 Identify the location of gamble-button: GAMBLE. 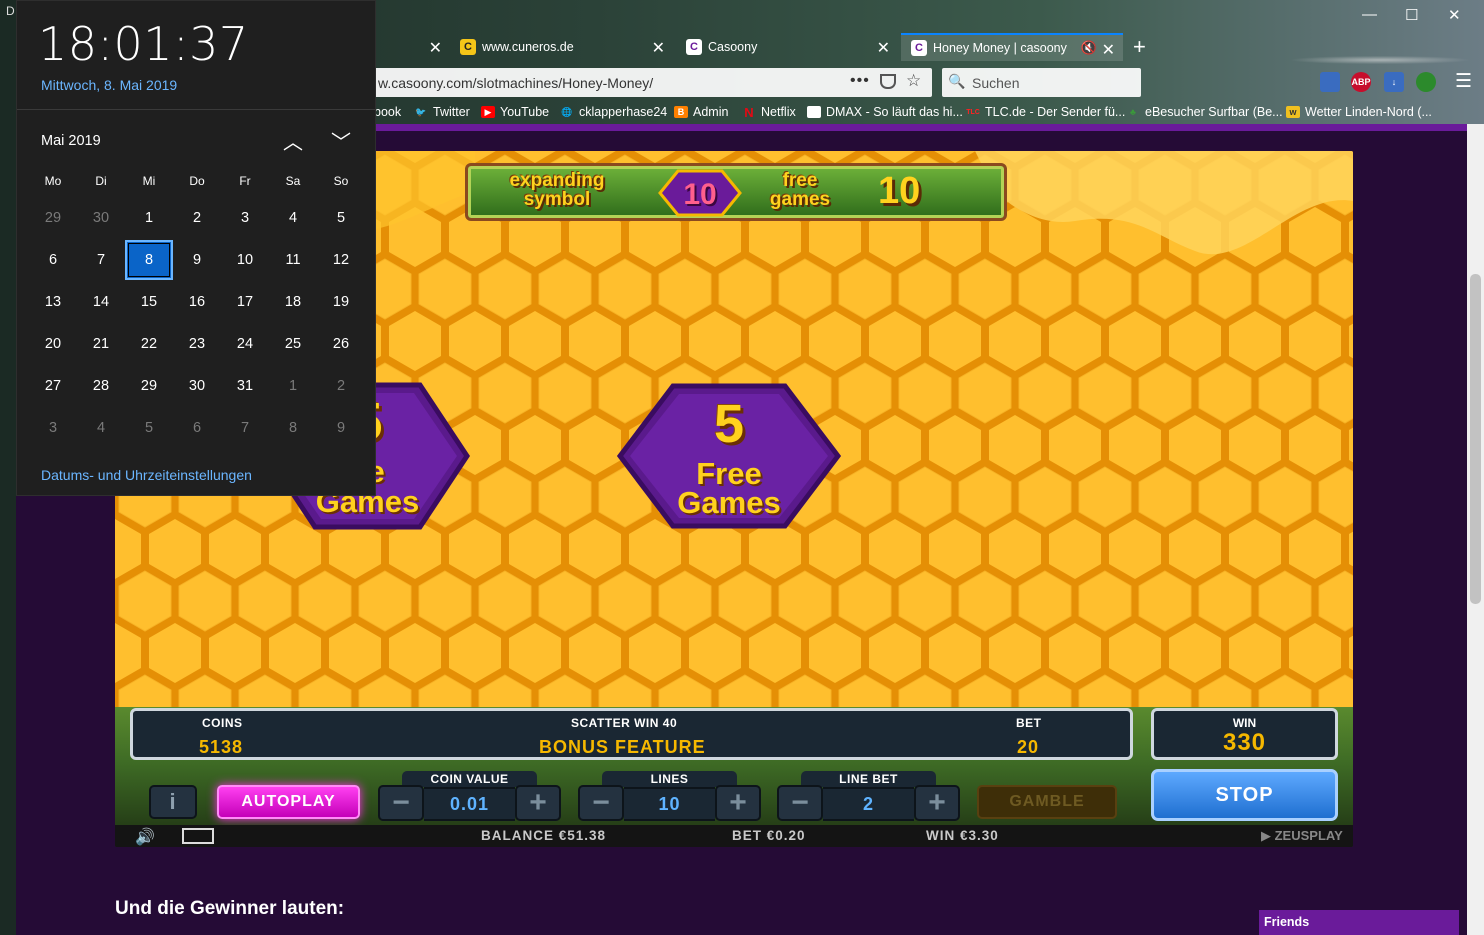
(1047, 802).